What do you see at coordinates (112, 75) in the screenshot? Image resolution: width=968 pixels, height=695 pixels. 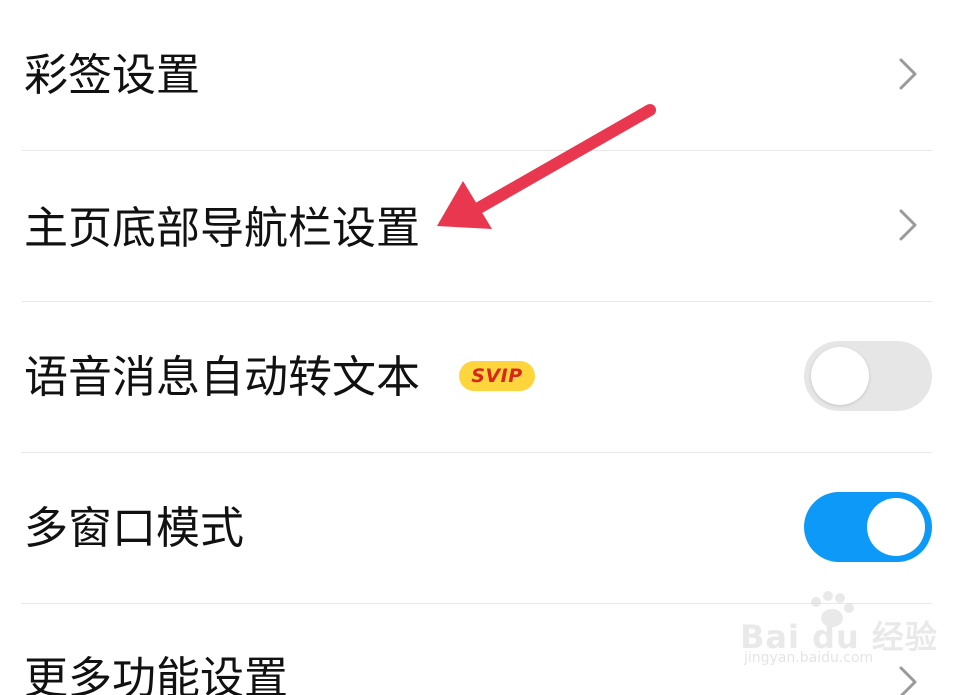 I see `settings-row-label: 彩签设置` at bounding box center [112, 75].